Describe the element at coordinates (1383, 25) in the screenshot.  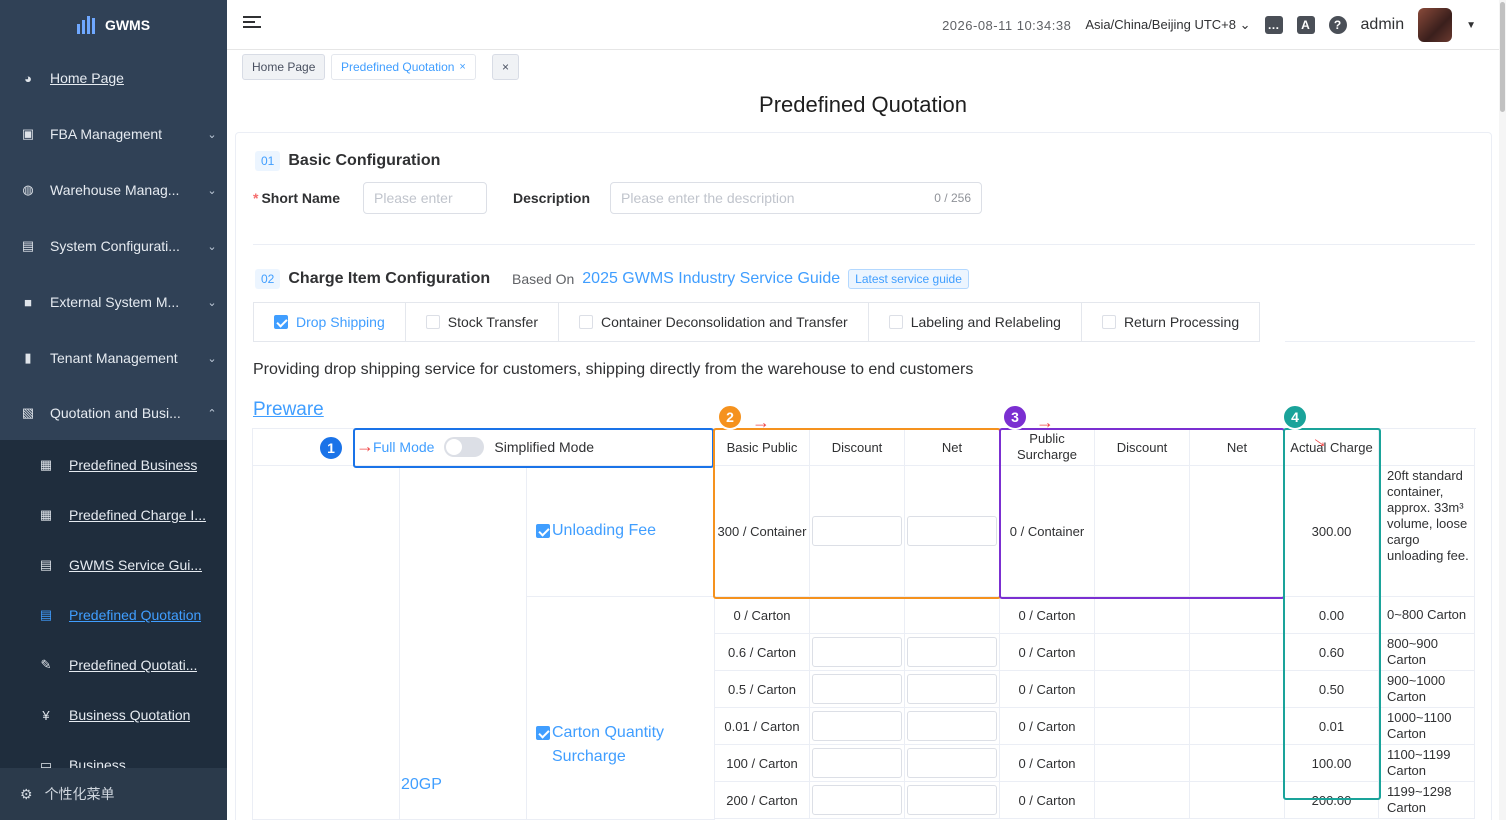
I see `username: admin` at that location.